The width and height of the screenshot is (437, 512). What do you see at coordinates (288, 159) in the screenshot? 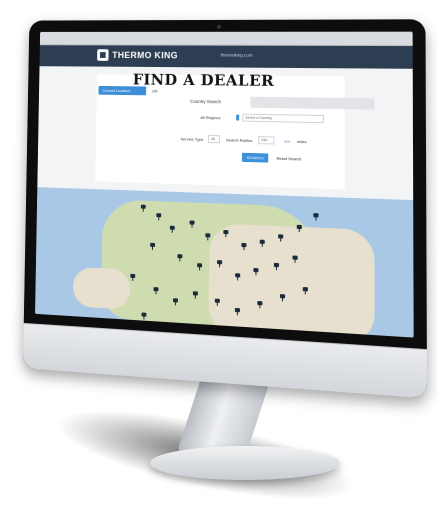
I see `reset-search-link: Reset Search` at bounding box center [288, 159].